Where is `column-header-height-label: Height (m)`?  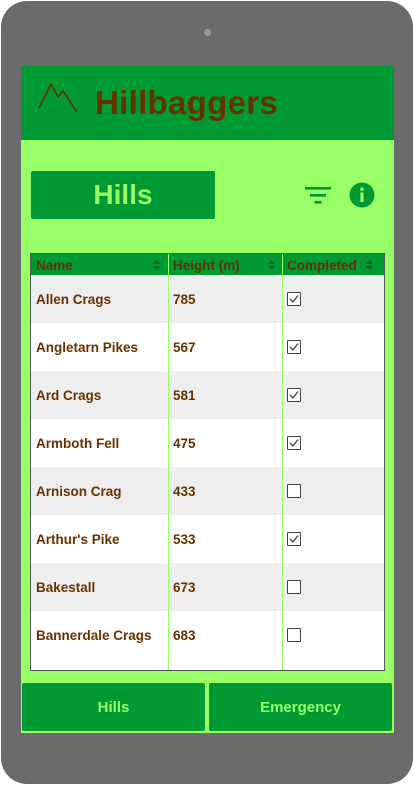 column-header-height-label: Height (m) is located at coordinates (206, 265).